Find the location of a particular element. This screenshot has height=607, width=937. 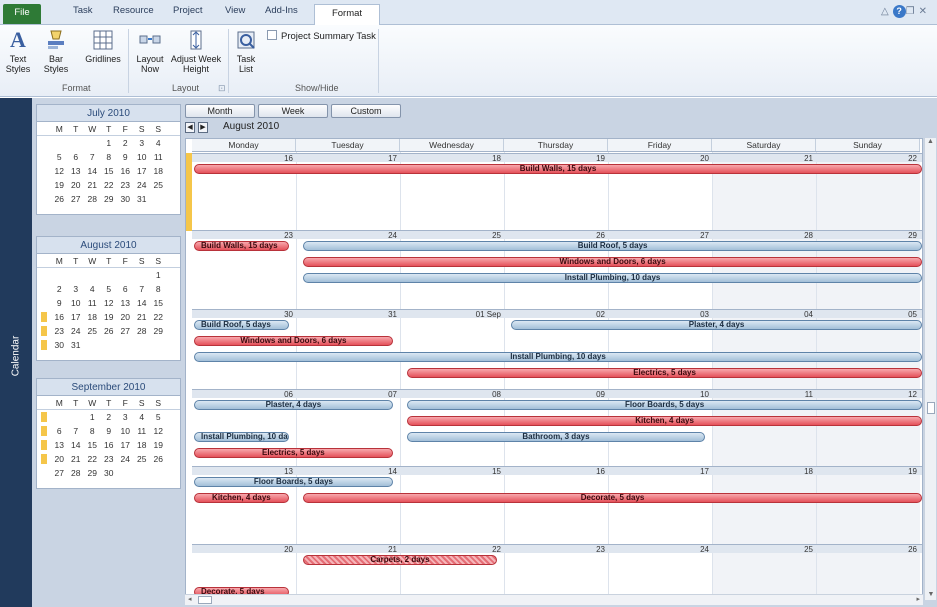

date-number: 04 is located at coordinates (764, 314).